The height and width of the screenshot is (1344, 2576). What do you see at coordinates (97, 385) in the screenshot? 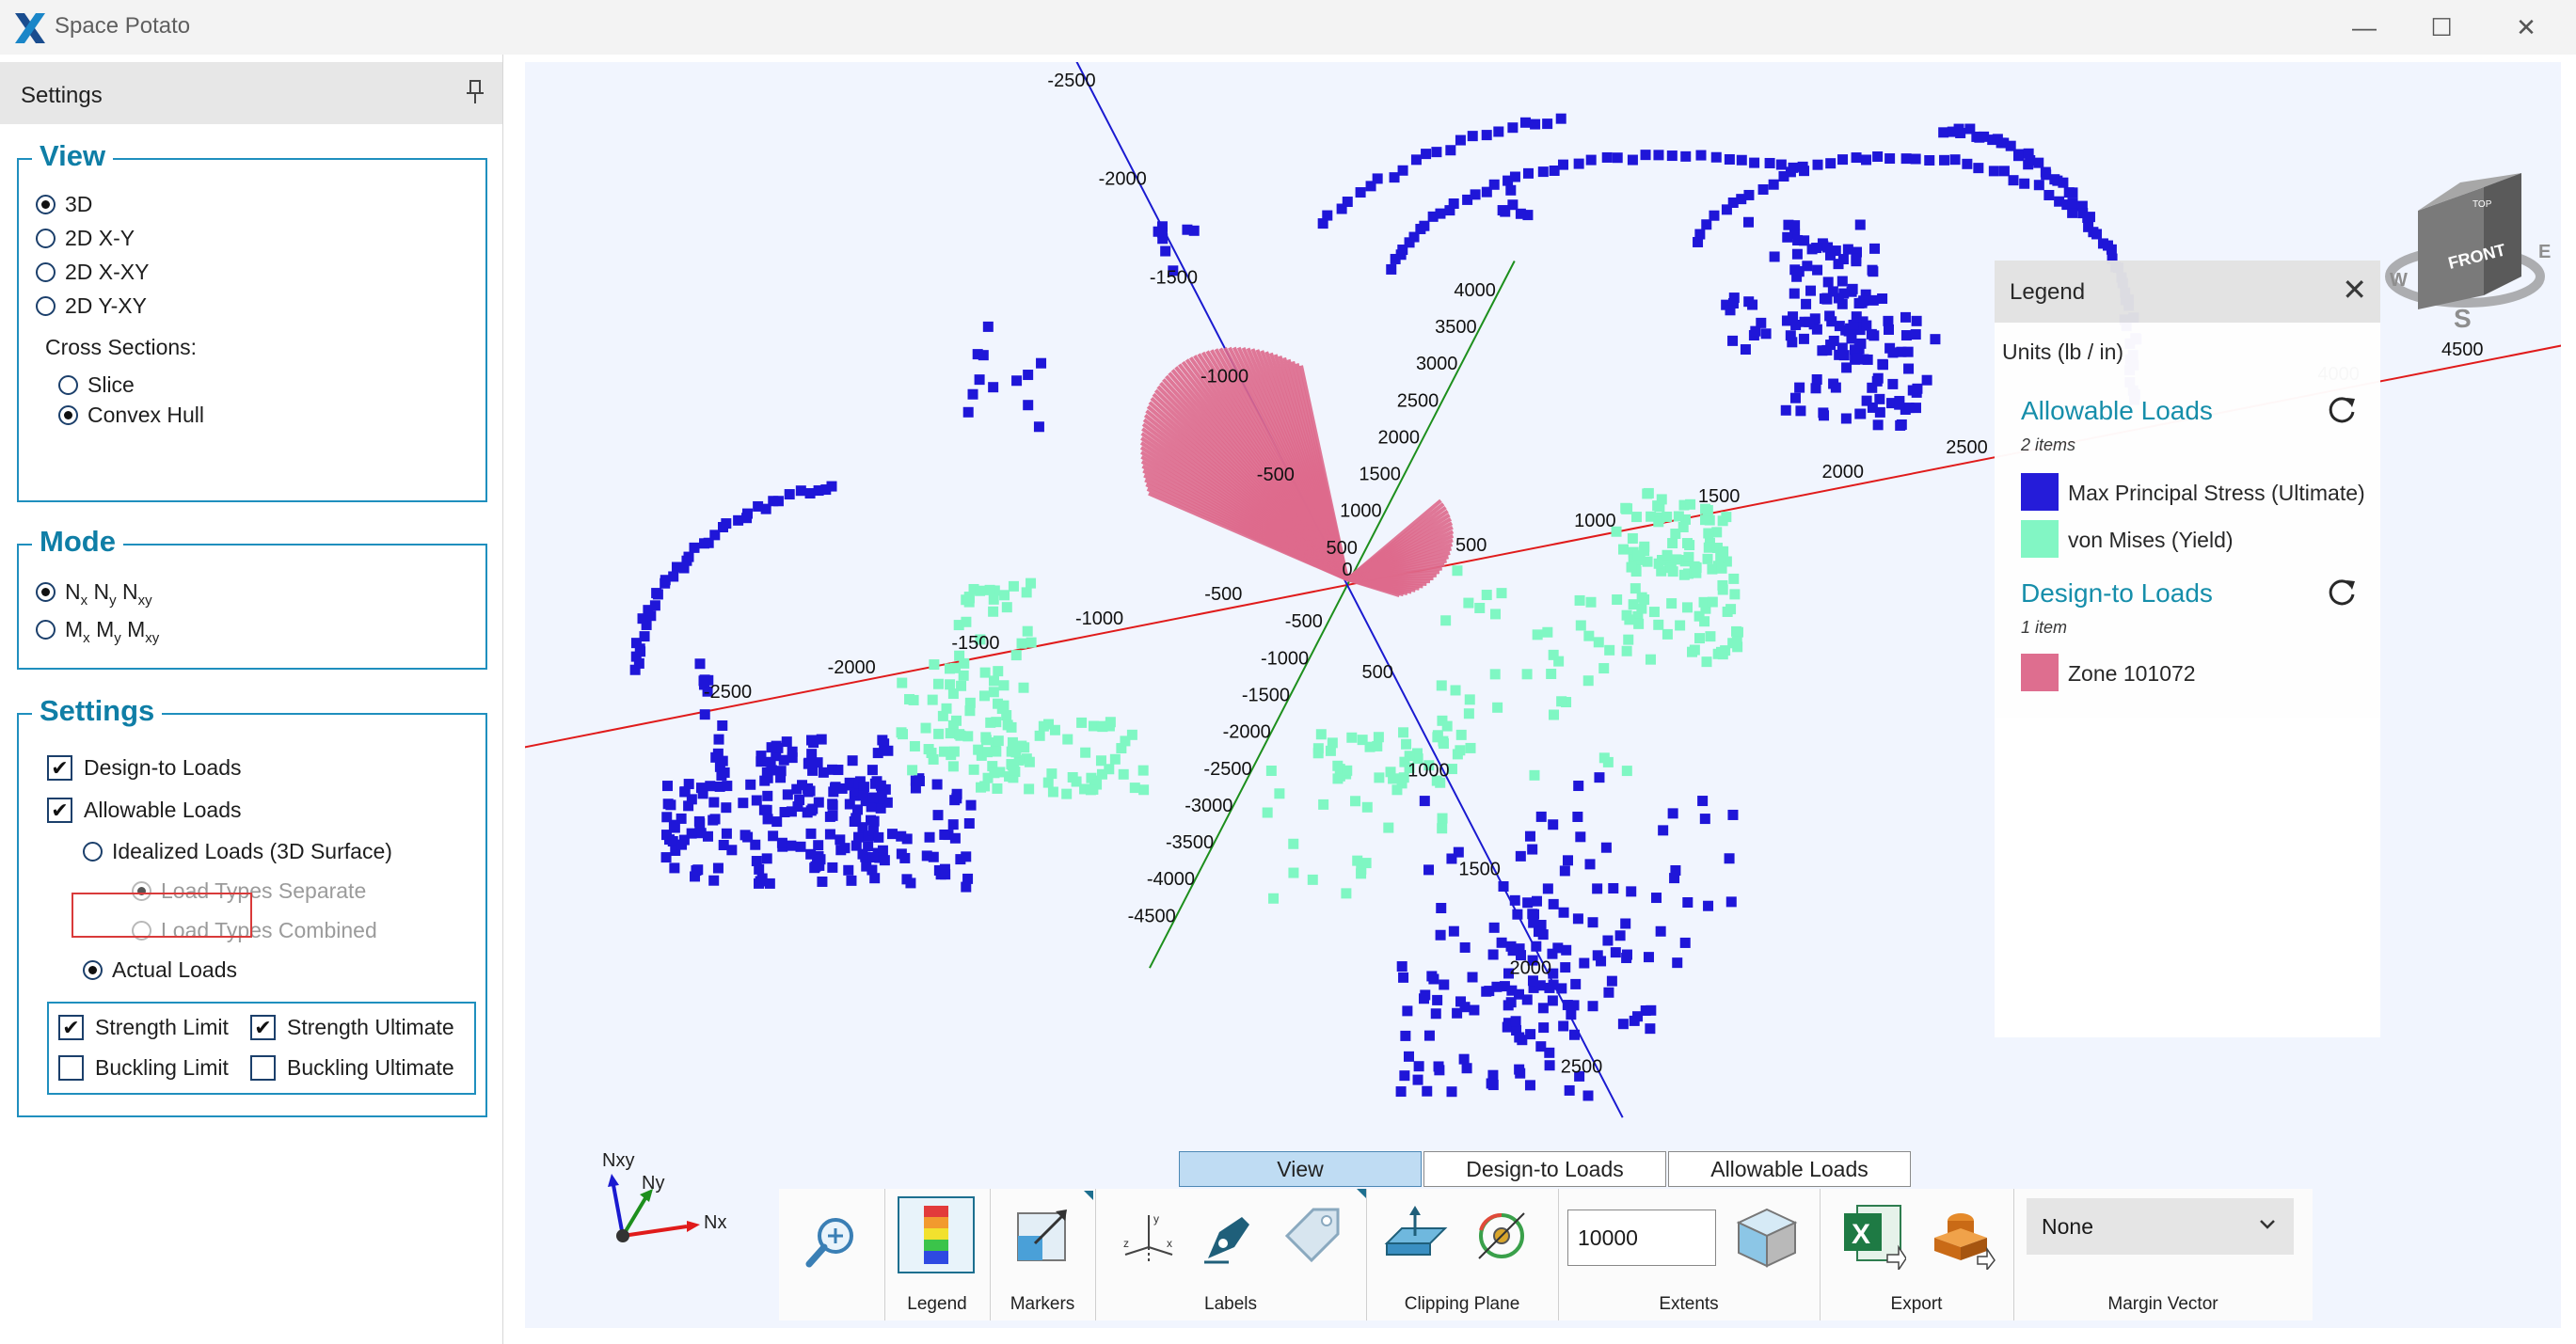
I see `cross-option-slice: Slice` at bounding box center [97, 385].